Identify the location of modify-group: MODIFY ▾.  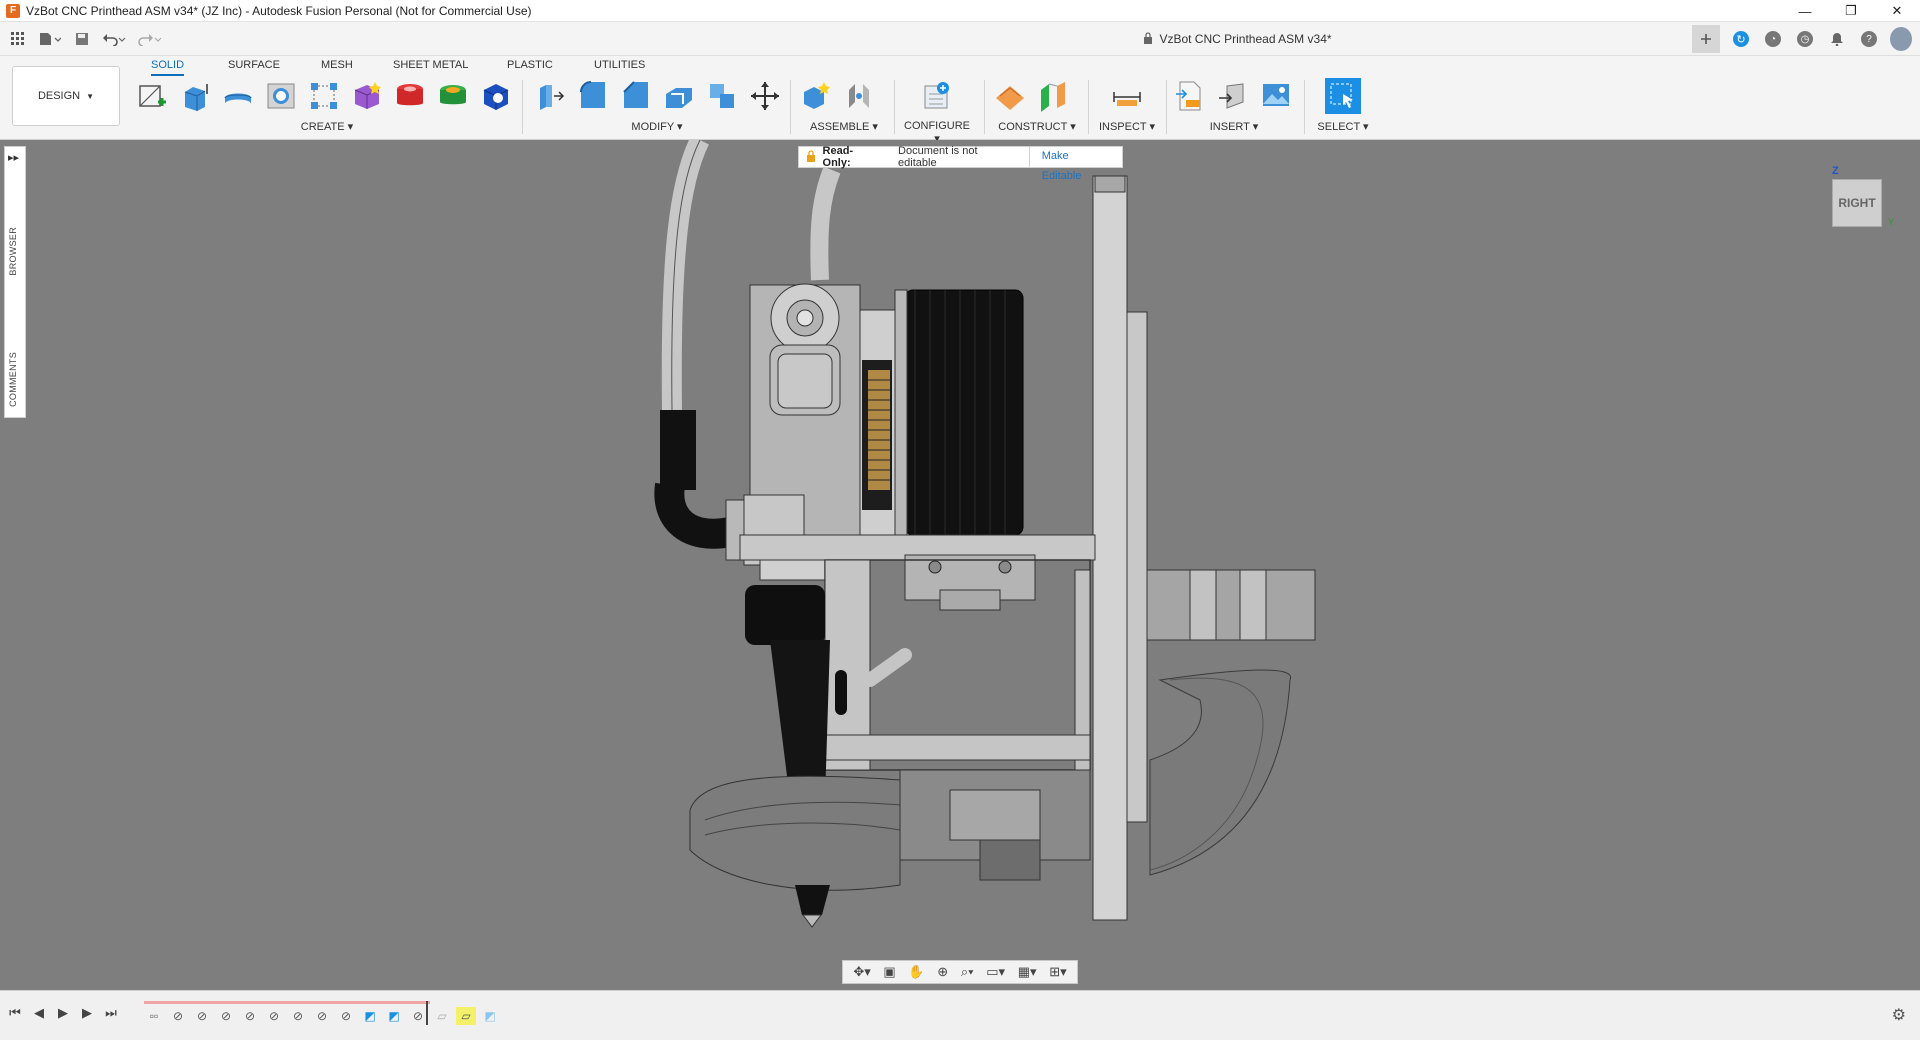
(657, 108).